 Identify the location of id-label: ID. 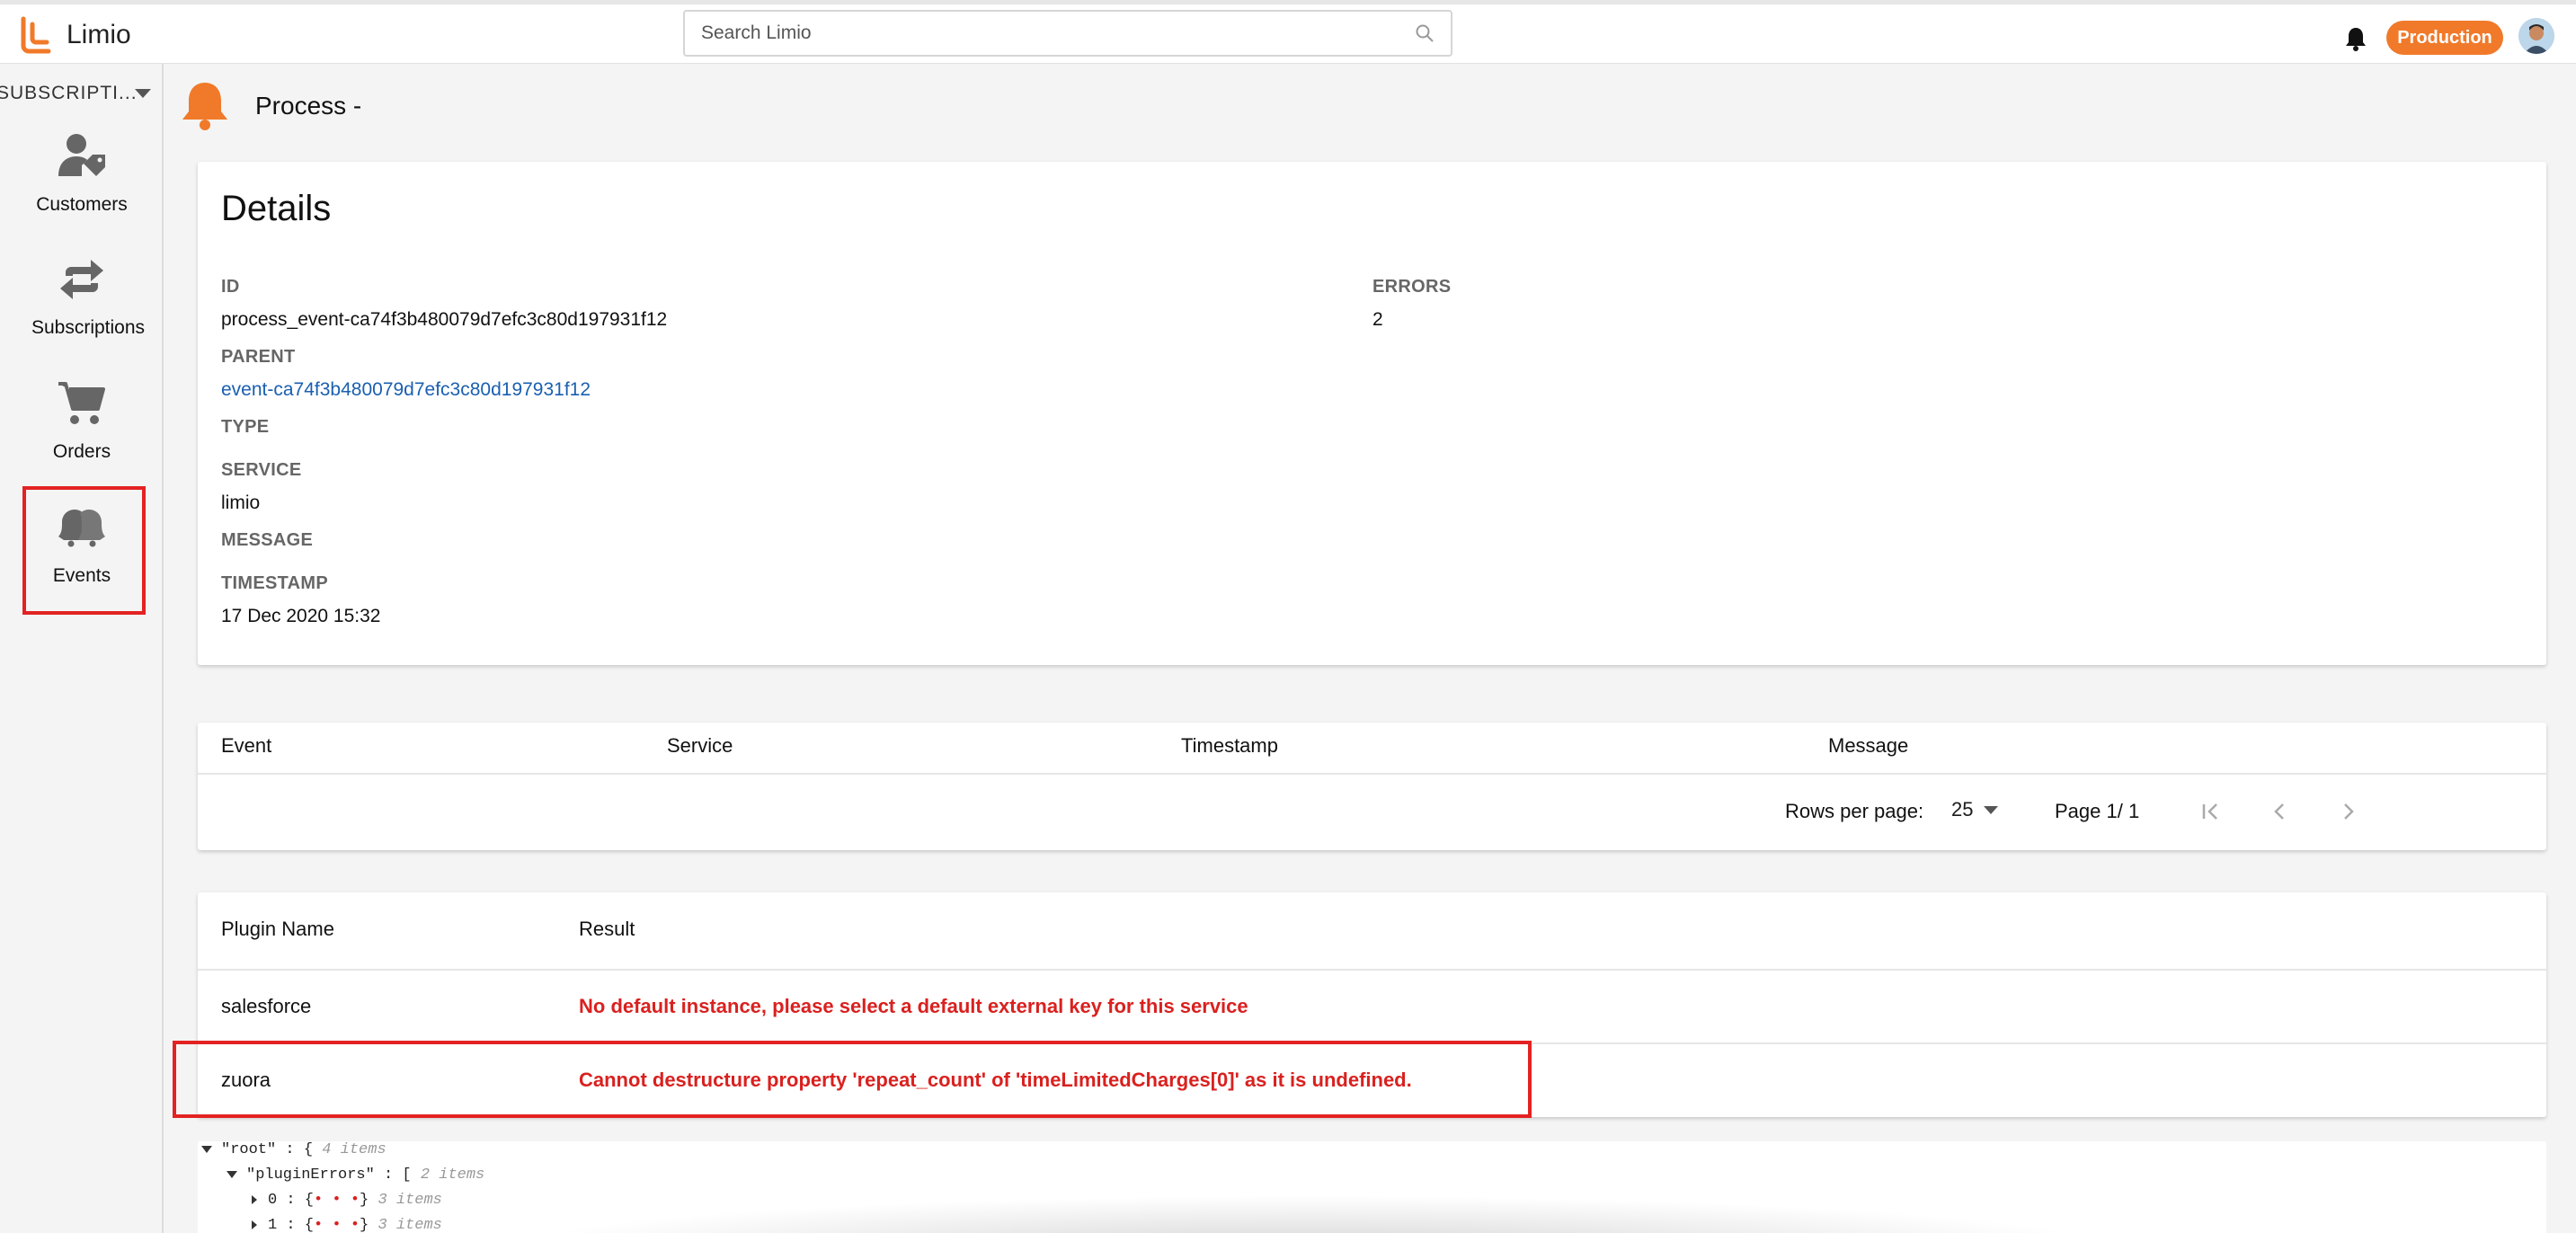
(230, 287).